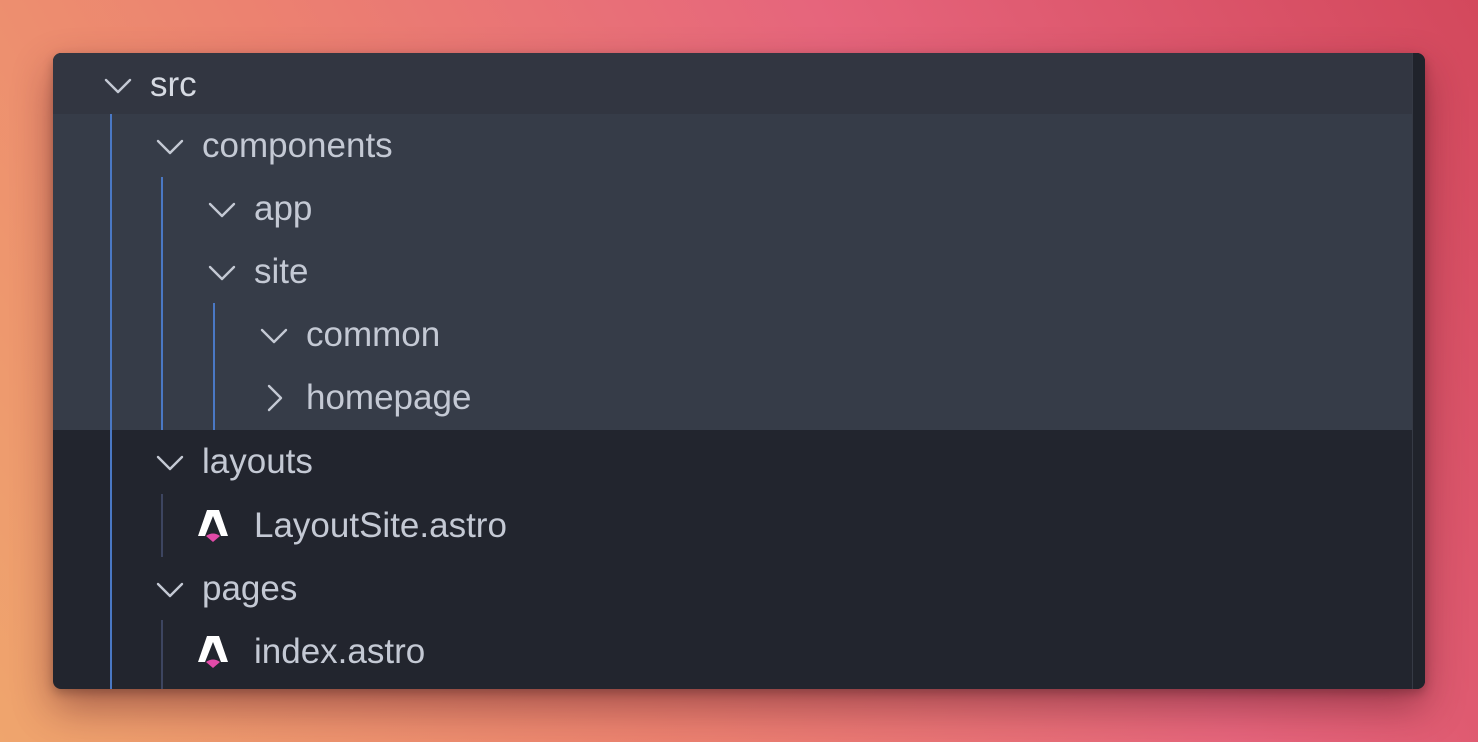 The height and width of the screenshot is (742, 1478). What do you see at coordinates (733, 461) in the screenshot?
I see `tree-row-layouts: layouts` at bounding box center [733, 461].